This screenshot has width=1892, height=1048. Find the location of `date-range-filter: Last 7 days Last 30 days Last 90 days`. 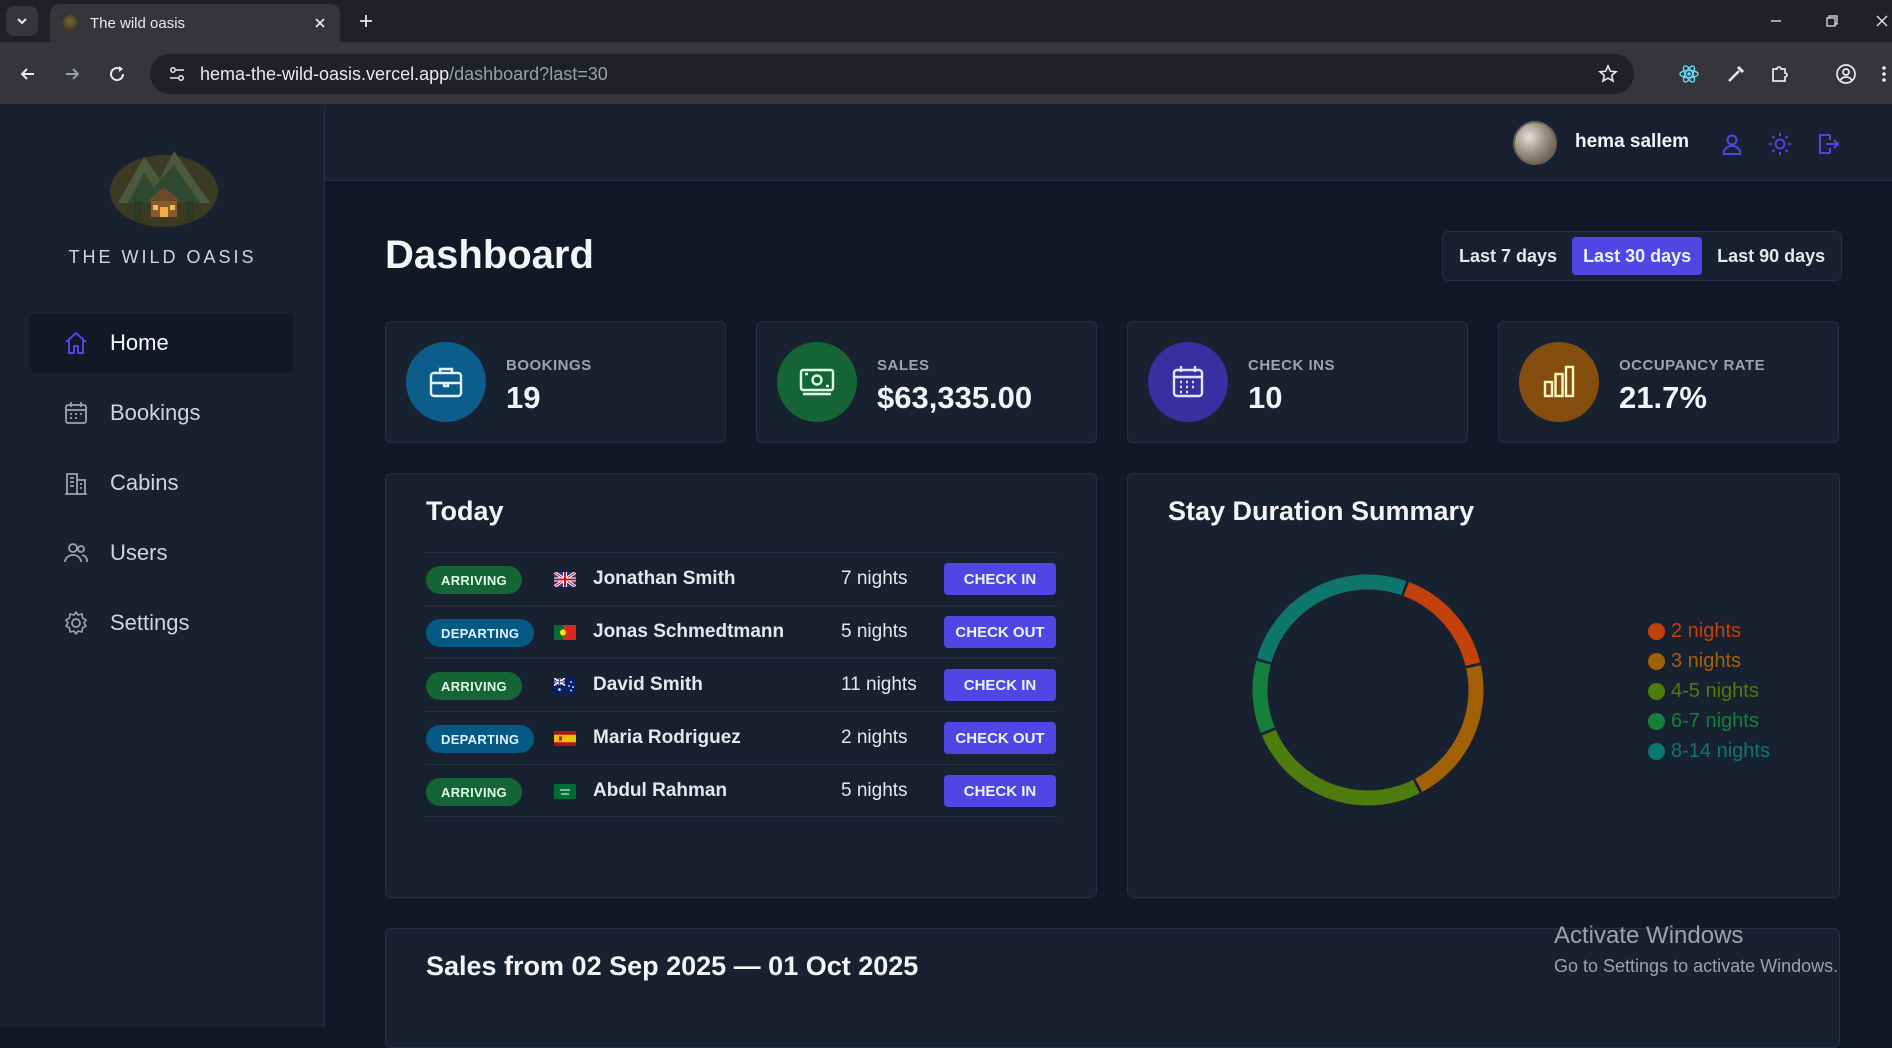

date-range-filter: Last 7 days Last 30 days Last 90 days is located at coordinates (1642, 256).